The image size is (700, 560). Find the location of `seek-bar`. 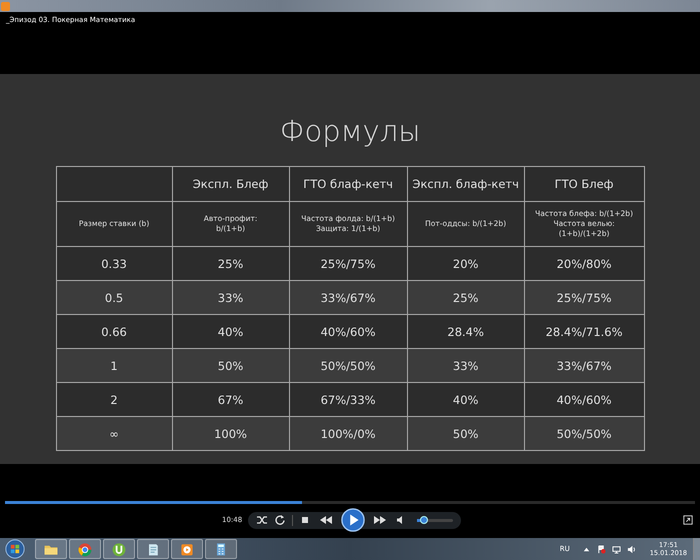

seek-bar is located at coordinates (350, 502).